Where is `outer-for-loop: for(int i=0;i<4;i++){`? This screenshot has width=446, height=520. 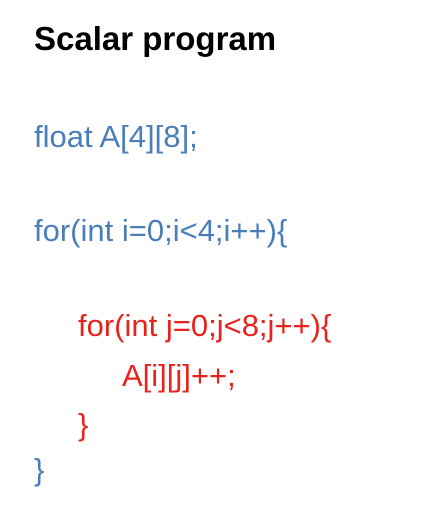 outer-for-loop: for(int i=0;i<4;i++){ is located at coordinates (161, 230).